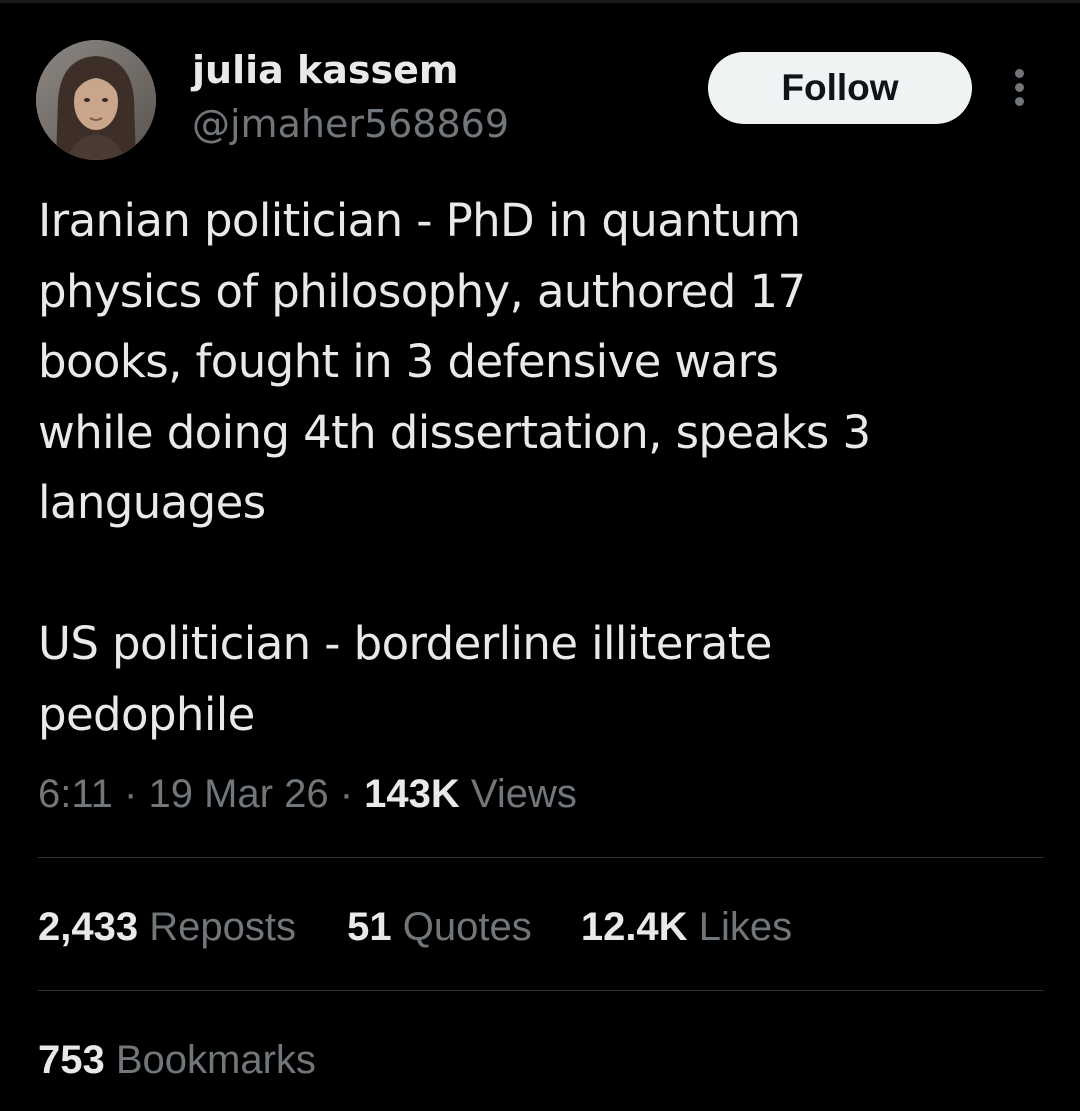  What do you see at coordinates (634, 927) in the screenshot?
I see `likes-count: 12.4K` at bounding box center [634, 927].